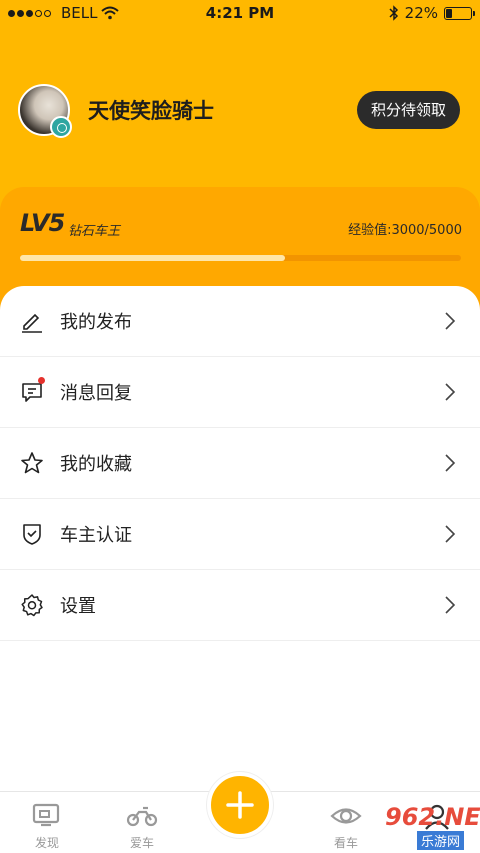 The width and height of the screenshot is (480, 853). Describe the element at coordinates (46, 843) in the screenshot. I see `tab-label: 发现` at that location.